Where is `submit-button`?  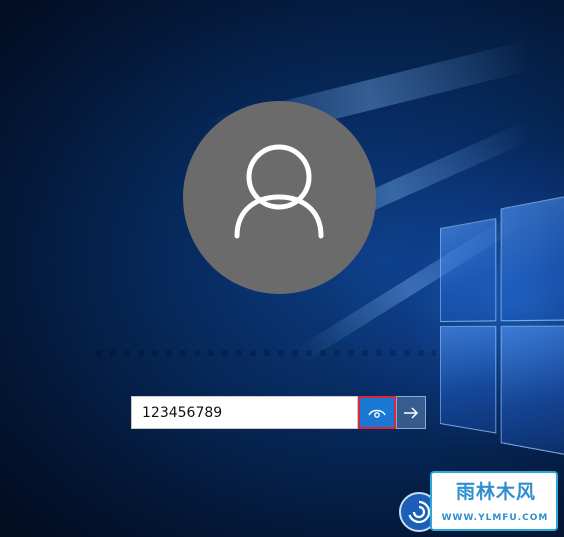 submit-button is located at coordinates (411, 412).